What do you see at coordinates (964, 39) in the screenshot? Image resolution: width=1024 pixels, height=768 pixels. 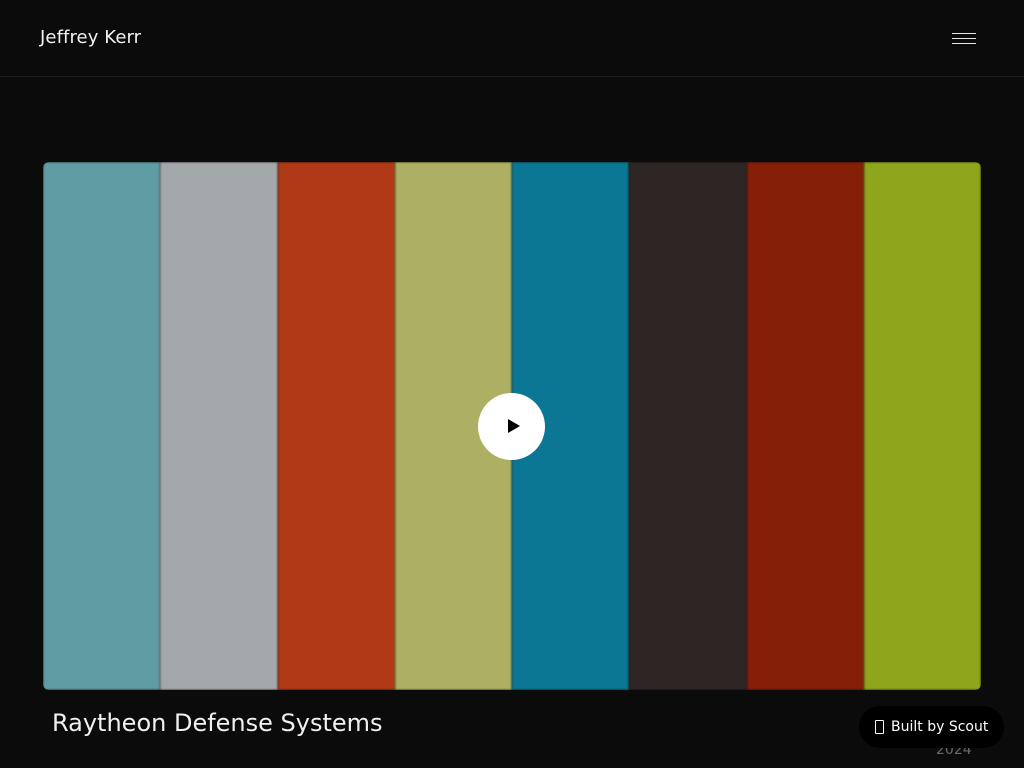 I see `hamburger-menu-icon` at bounding box center [964, 39].